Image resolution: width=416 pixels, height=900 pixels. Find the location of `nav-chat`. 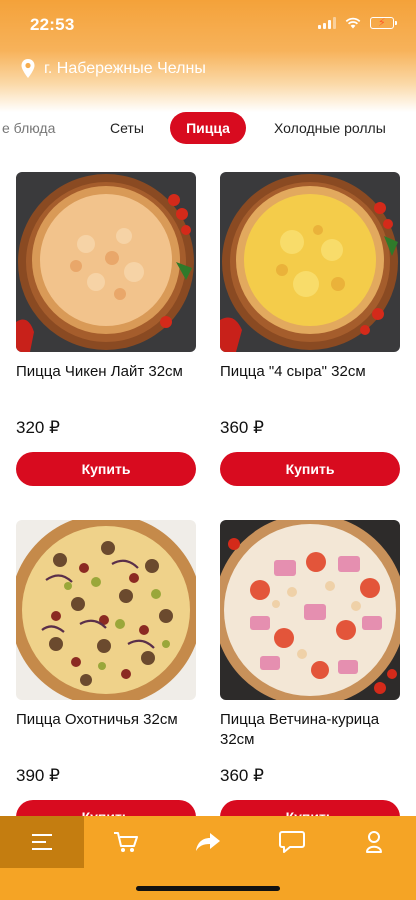

nav-chat is located at coordinates (292, 842).